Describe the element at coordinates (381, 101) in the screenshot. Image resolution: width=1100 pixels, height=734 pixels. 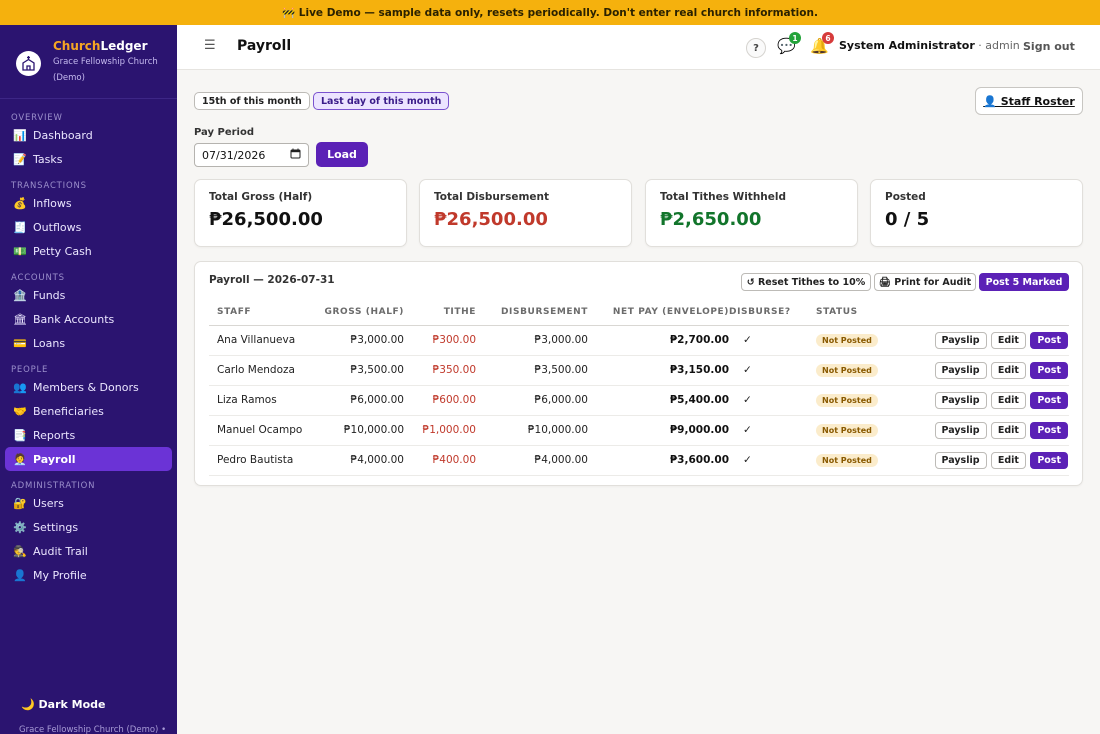
I see `preset-last-day-chip: Last day of this month` at that location.